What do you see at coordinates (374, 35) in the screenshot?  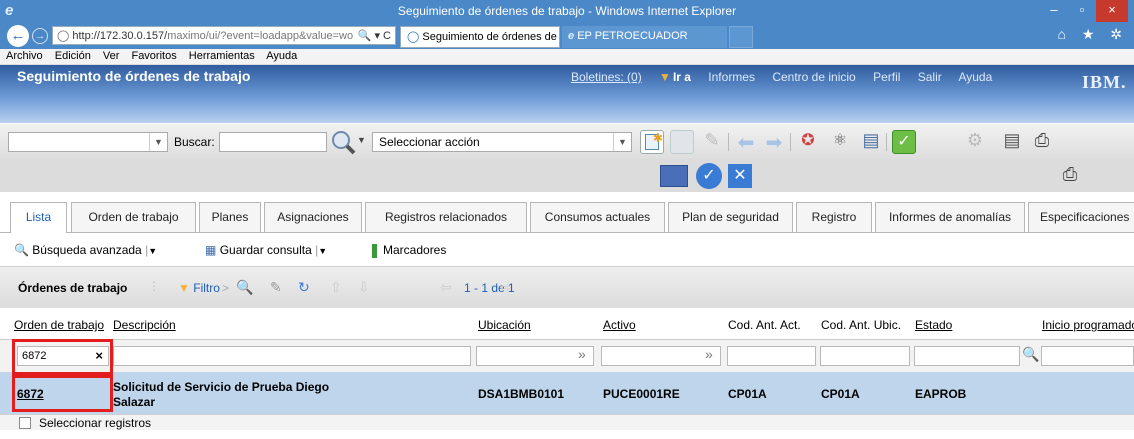 I see `address-tools: 🔍 ▾ C` at bounding box center [374, 35].